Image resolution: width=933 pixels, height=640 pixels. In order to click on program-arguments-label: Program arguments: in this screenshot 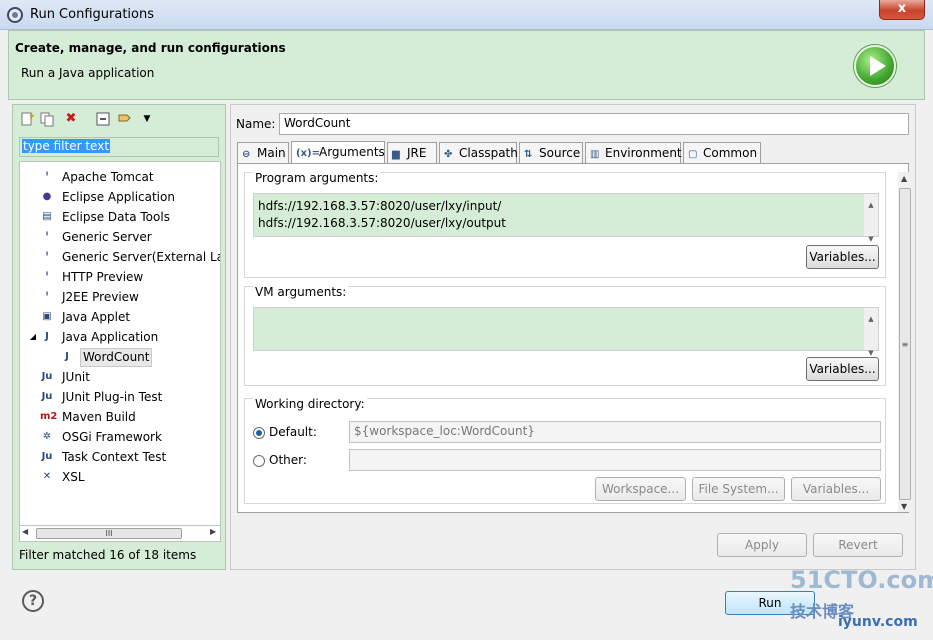, I will do `click(317, 178)`.